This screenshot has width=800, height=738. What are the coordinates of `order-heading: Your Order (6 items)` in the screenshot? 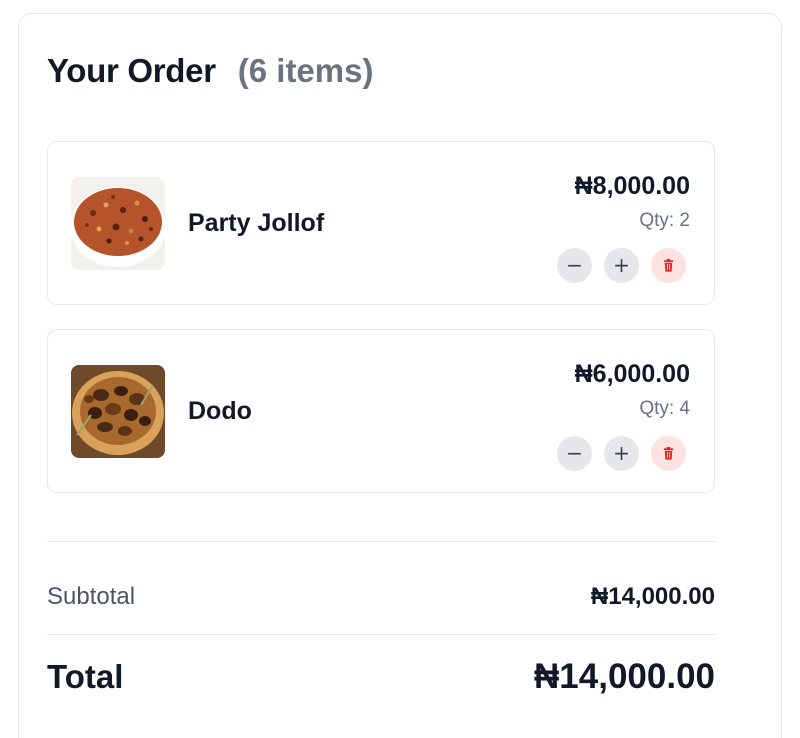 It's located at (210, 71).